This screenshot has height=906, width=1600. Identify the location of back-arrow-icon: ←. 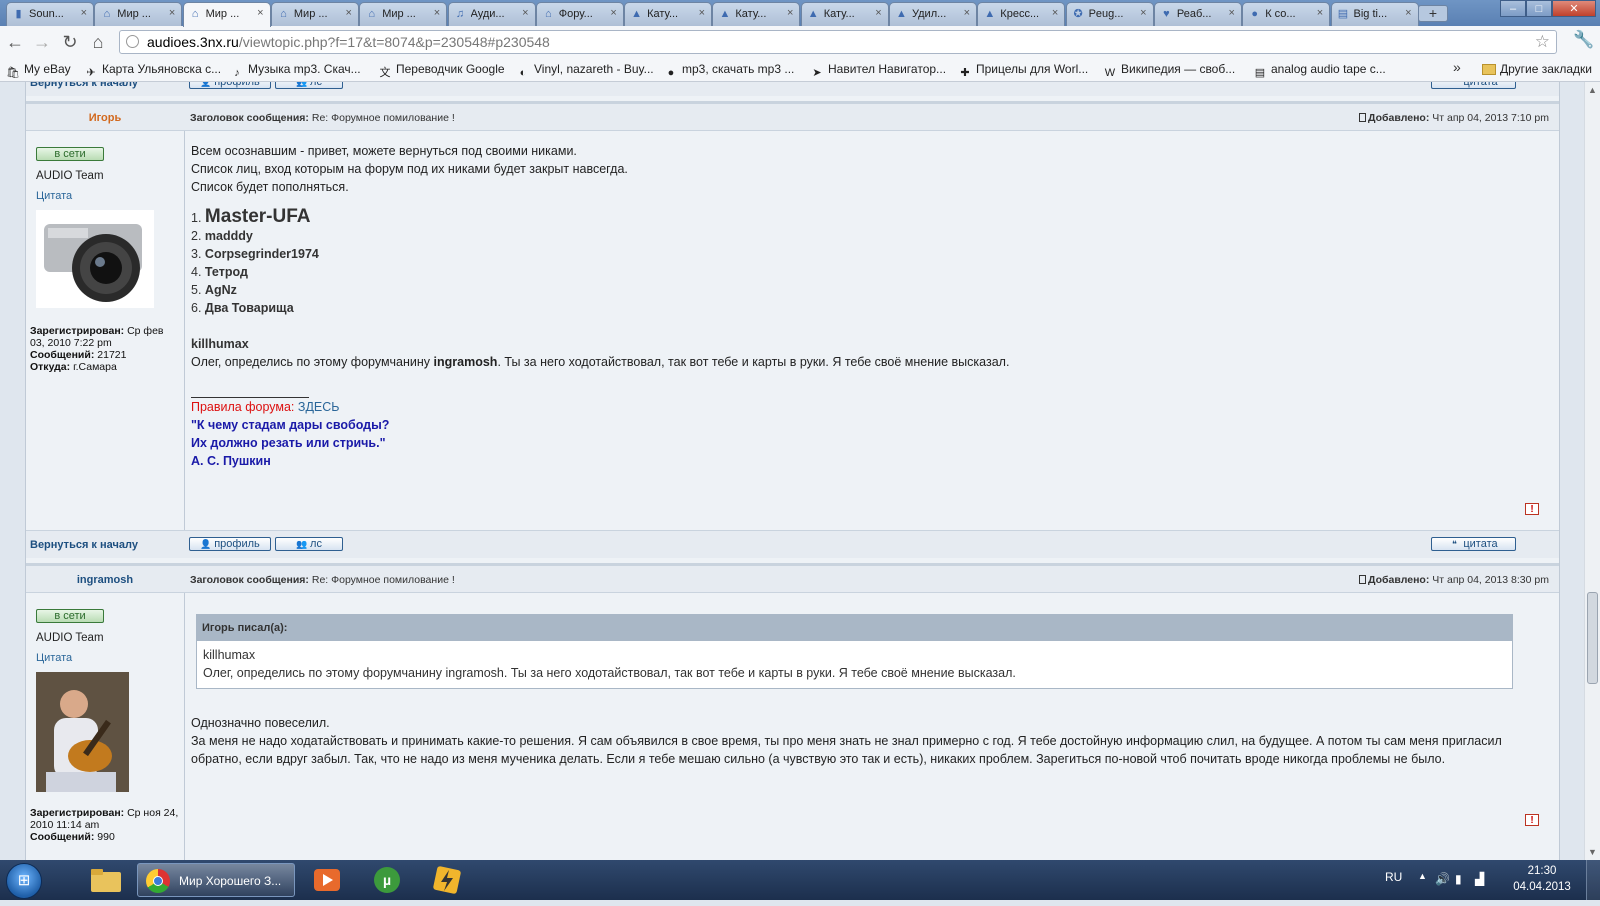
(15, 42).